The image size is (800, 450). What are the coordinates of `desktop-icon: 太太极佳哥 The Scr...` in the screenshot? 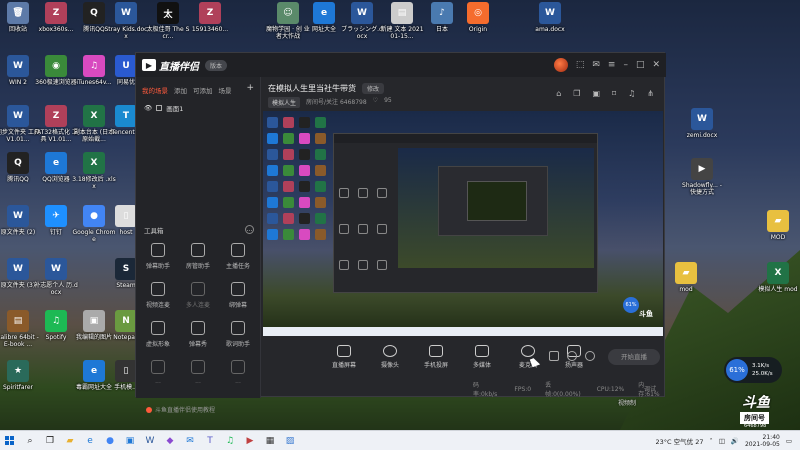 It's located at (168, 21).